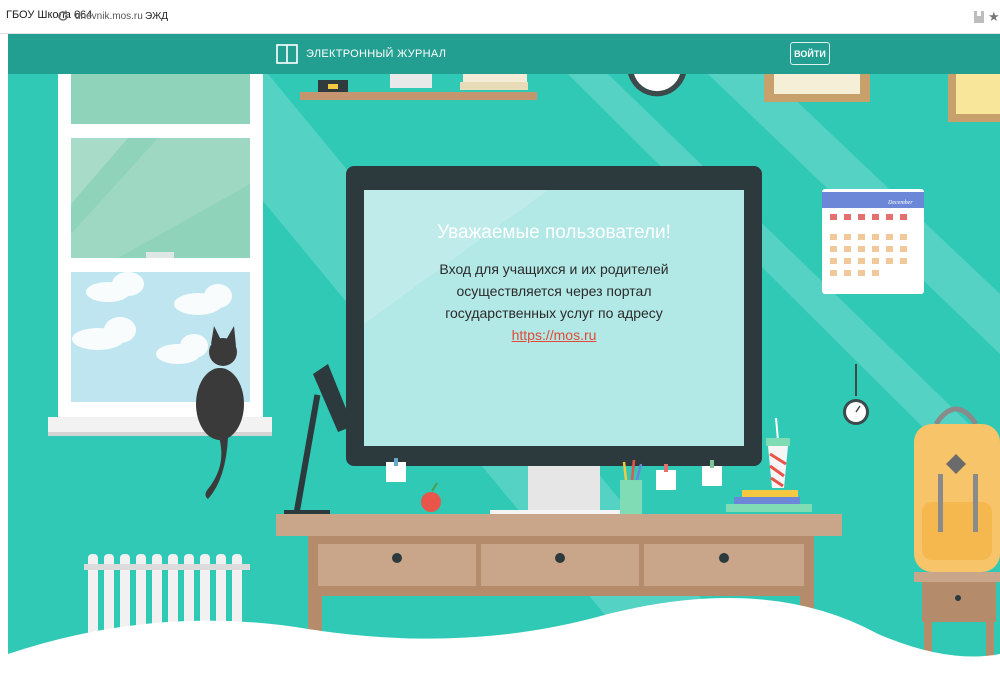  Describe the element at coordinates (810, 53) in the screenshot. I see `login-button: ВОЙТИ` at that location.